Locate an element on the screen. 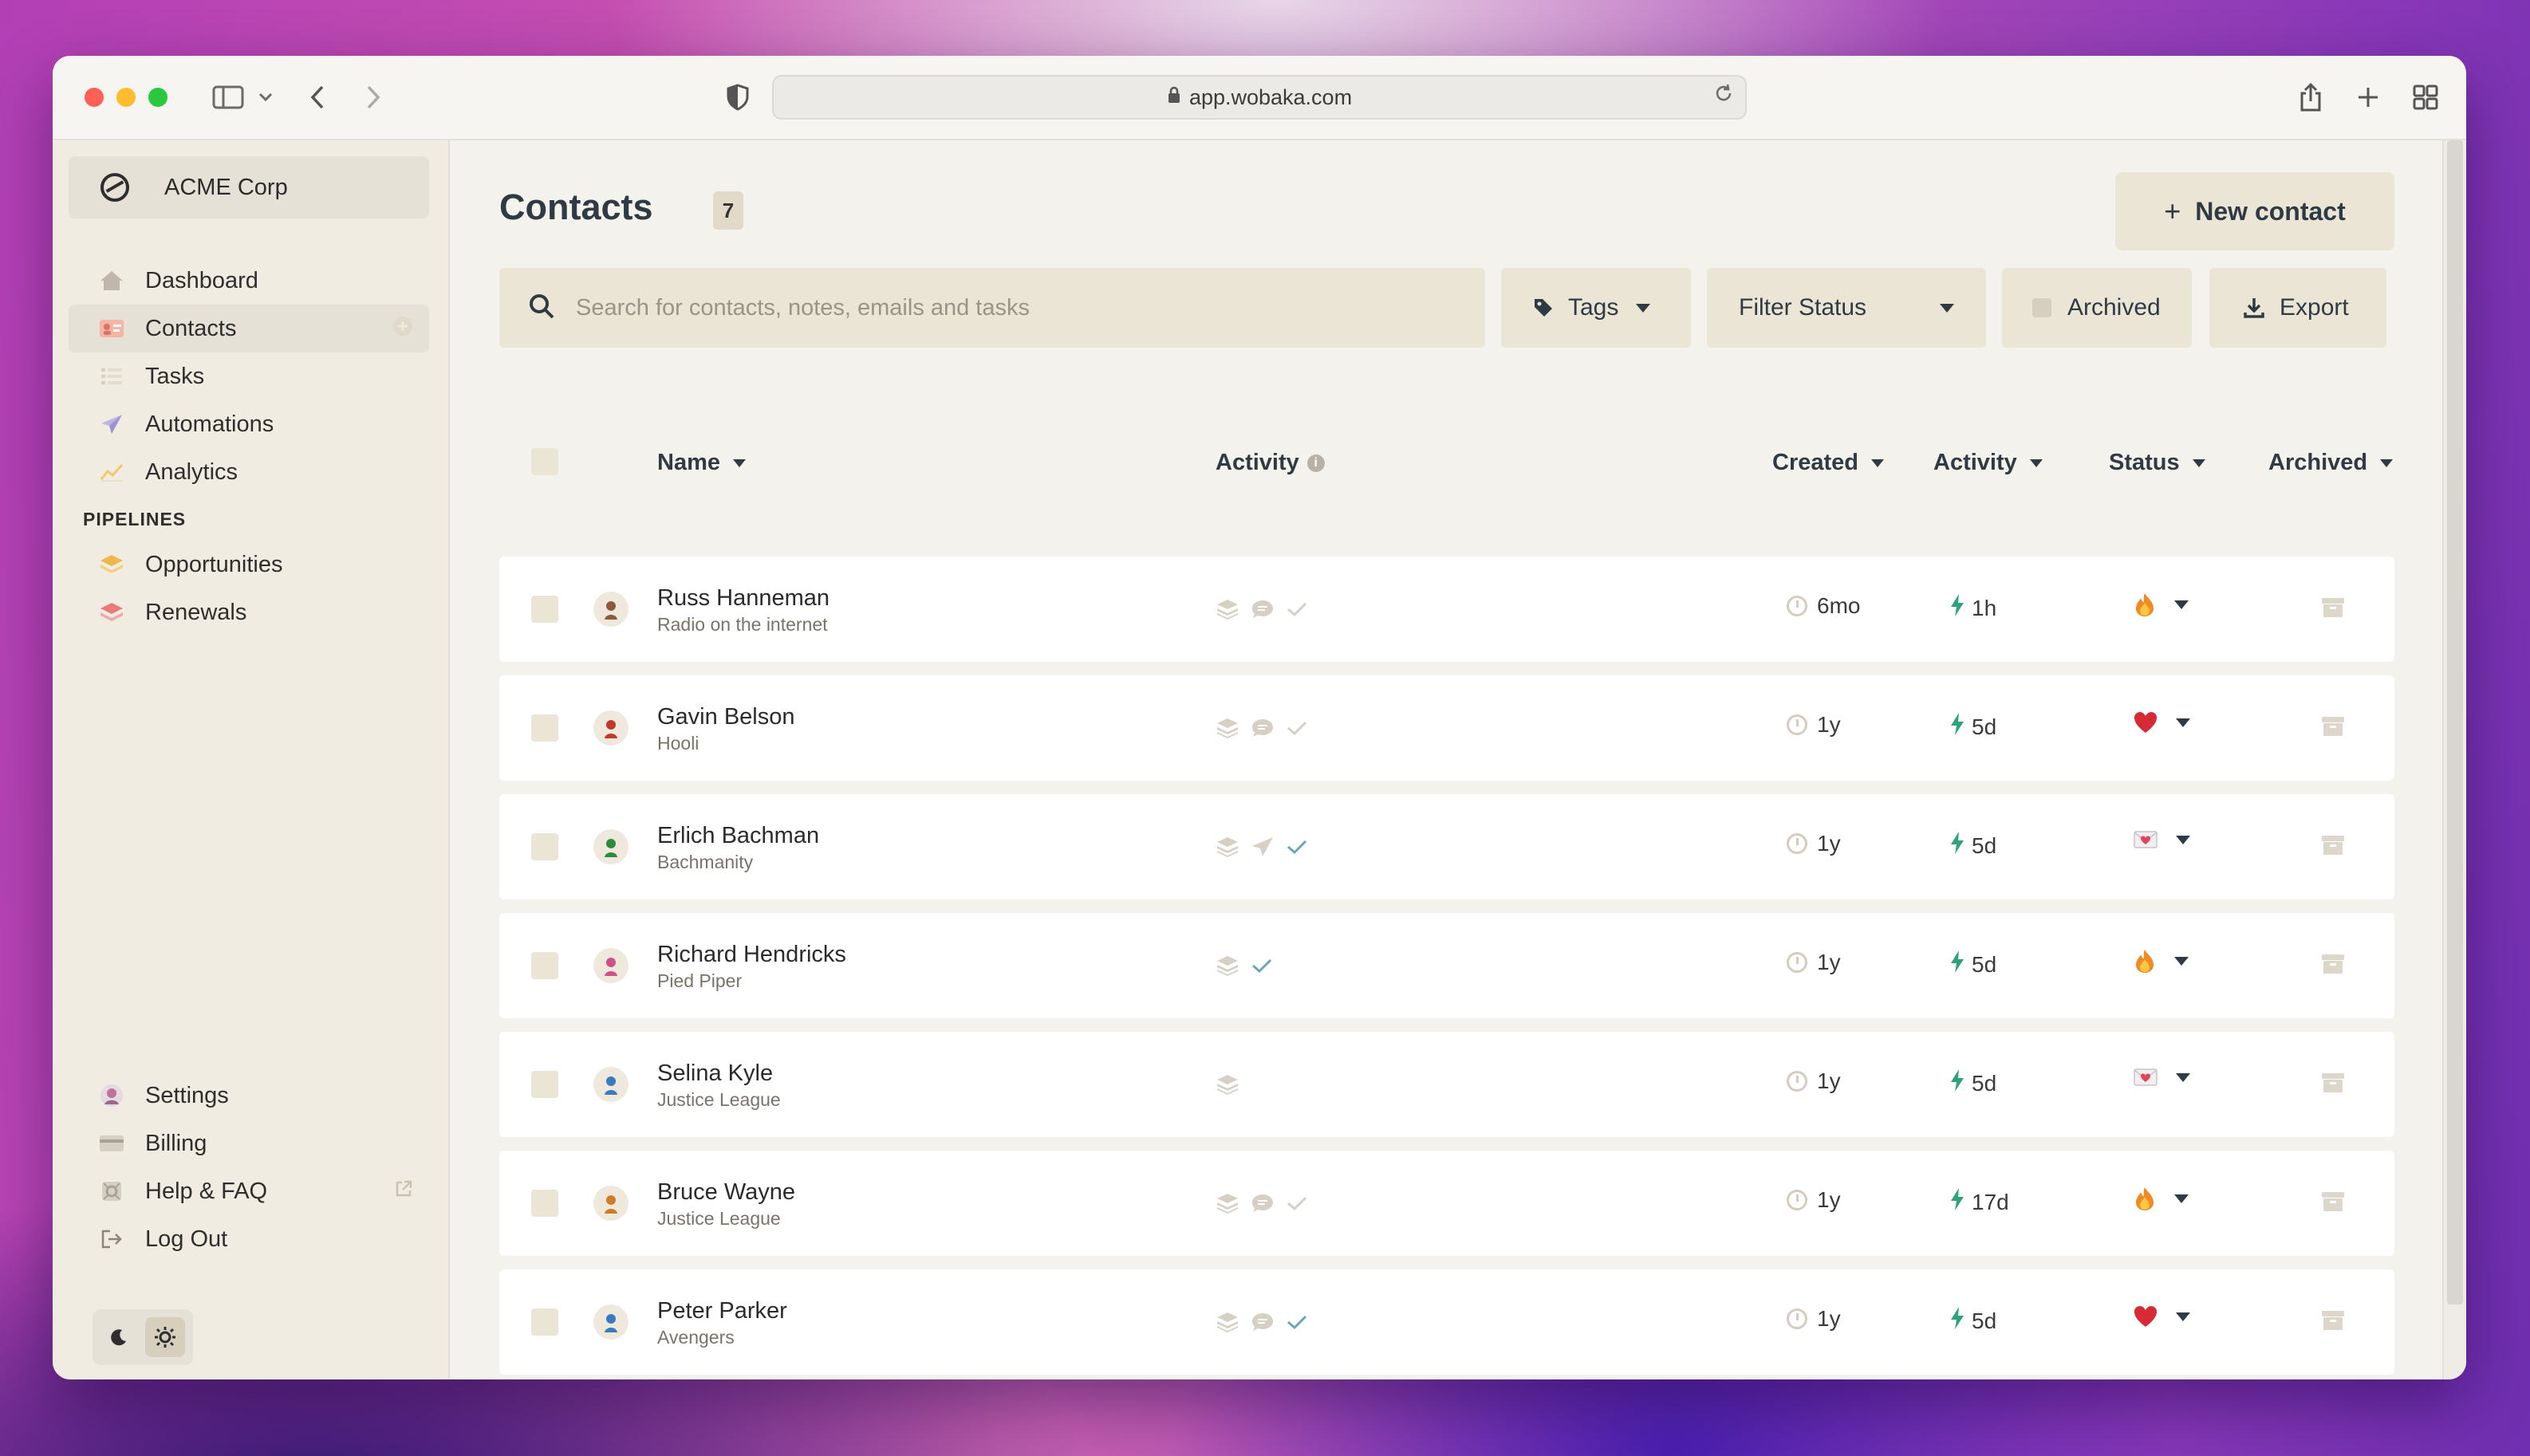 This screenshot has height=1456, width=2530. select-all-checkbox is located at coordinates (544, 461).